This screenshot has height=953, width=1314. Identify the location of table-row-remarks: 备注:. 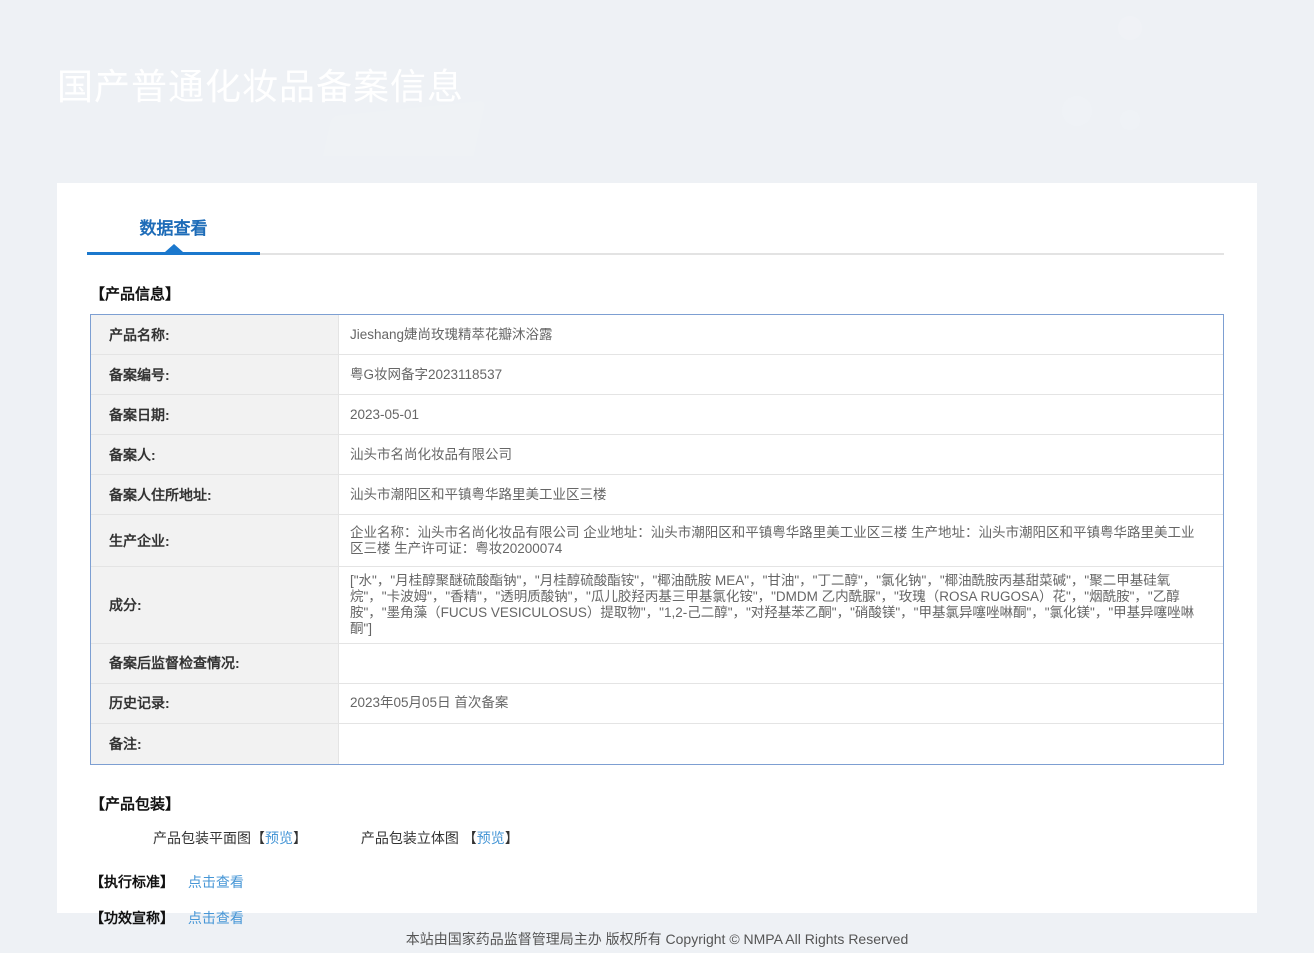
(657, 743).